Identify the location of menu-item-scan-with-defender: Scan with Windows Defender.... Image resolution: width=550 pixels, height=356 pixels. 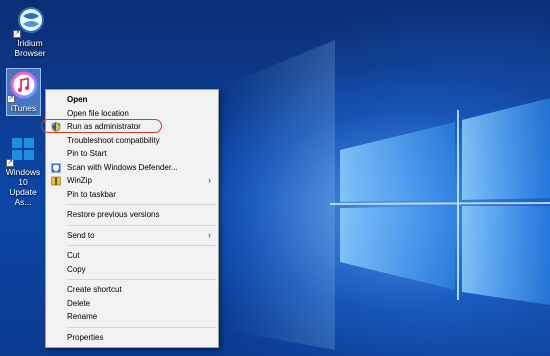
(132, 168).